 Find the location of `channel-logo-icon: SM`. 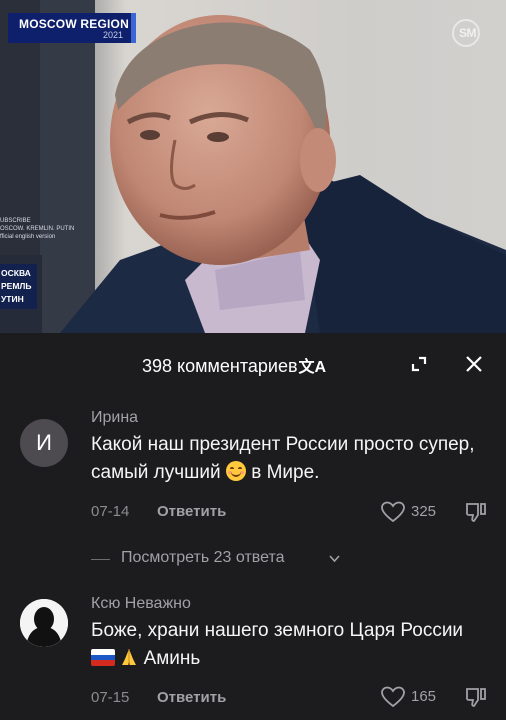

channel-logo-icon: SM is located at coordinates (479, 33).